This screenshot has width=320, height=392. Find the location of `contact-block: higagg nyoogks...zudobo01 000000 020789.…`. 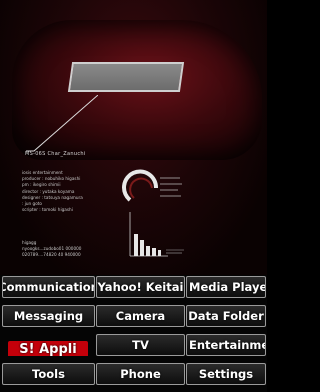

contact-block: higagg nyoogks...zudobo01 000000 020789.… is located at coordinates (51, 249).